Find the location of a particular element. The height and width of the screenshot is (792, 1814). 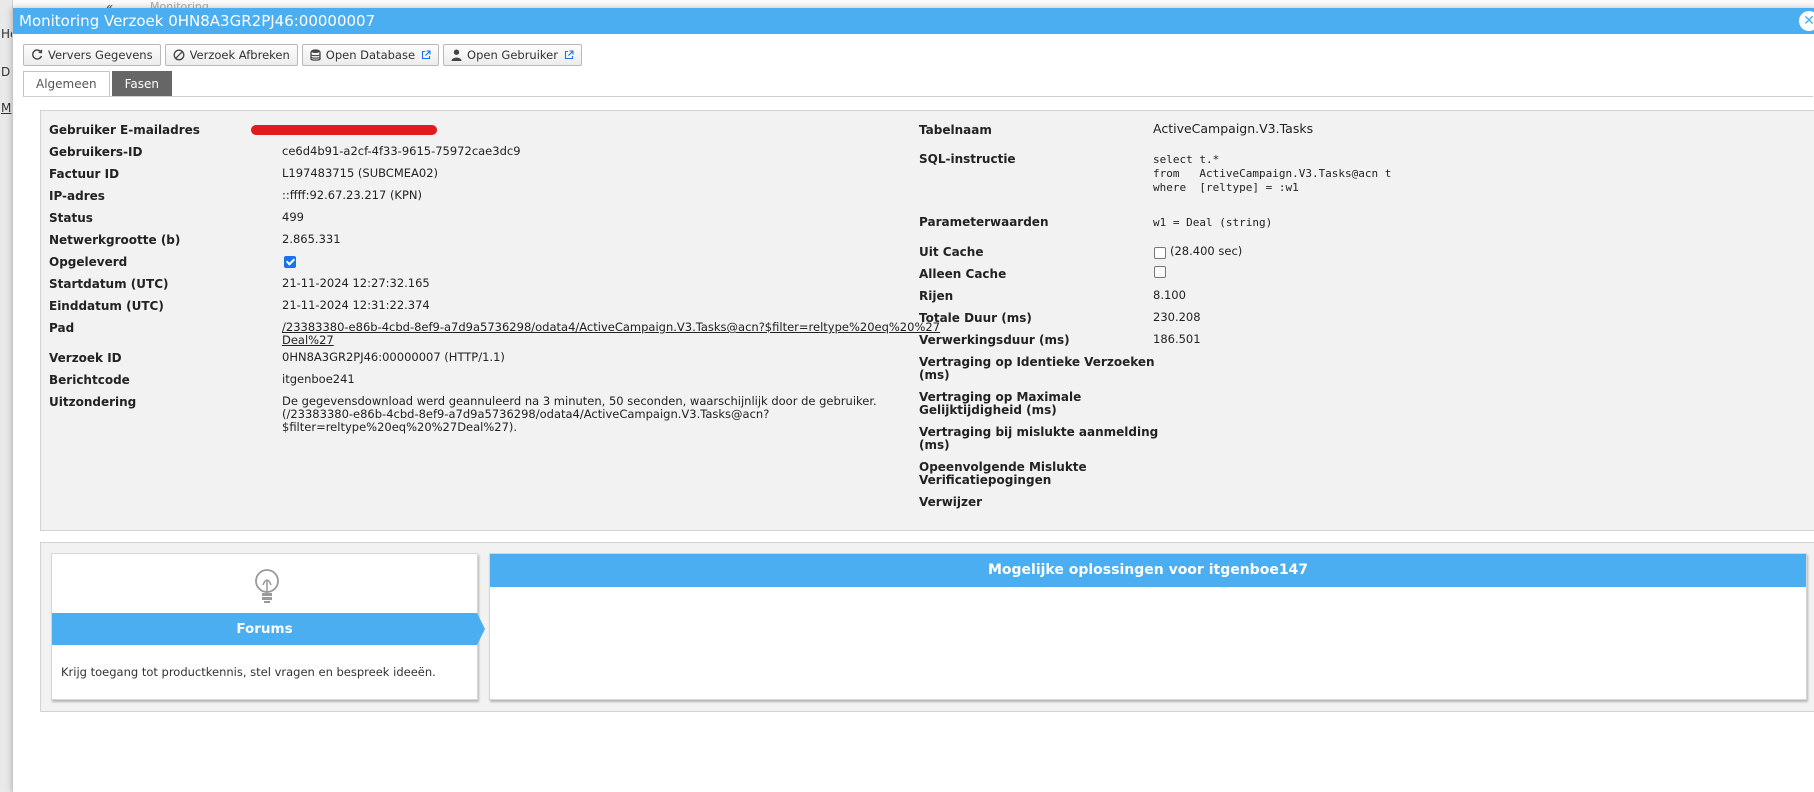

background-item-3: M is located at coordinates (6, 108).